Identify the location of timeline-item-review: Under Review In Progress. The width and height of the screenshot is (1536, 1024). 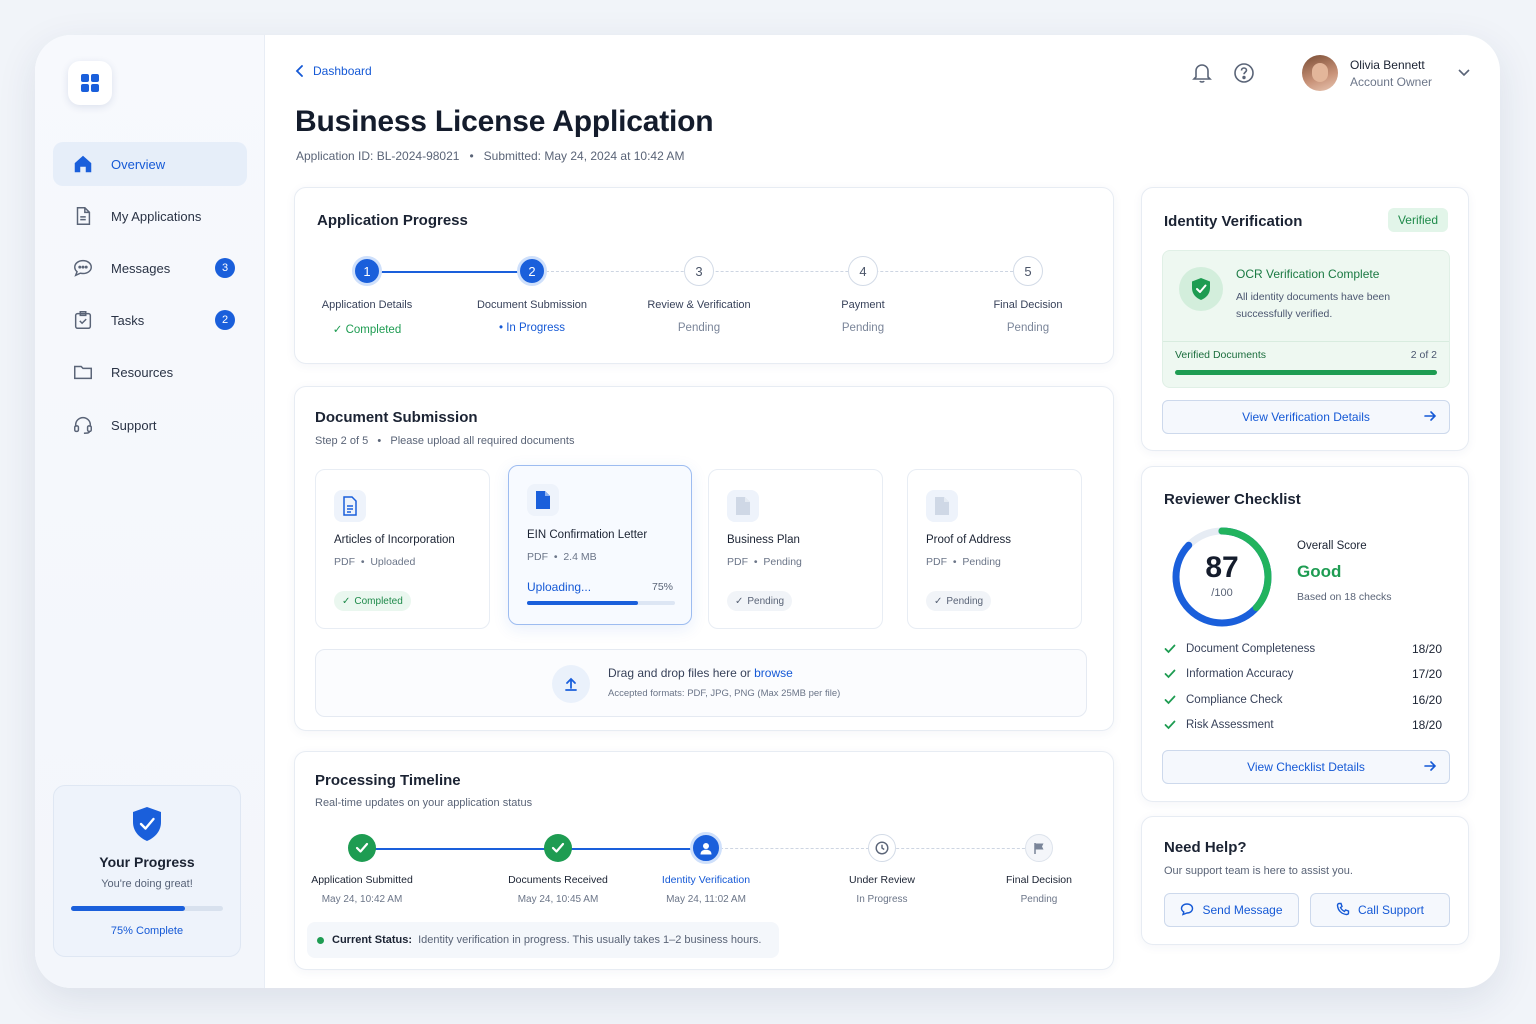
(882, 869).